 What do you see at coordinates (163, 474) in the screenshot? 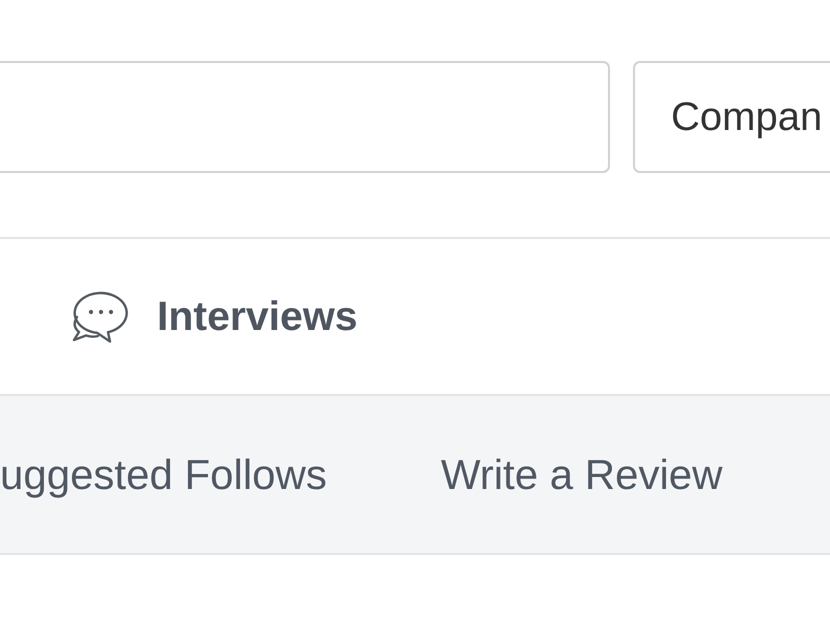
I see `nav-link: uggested Follows` at bounding box center [163, 474].